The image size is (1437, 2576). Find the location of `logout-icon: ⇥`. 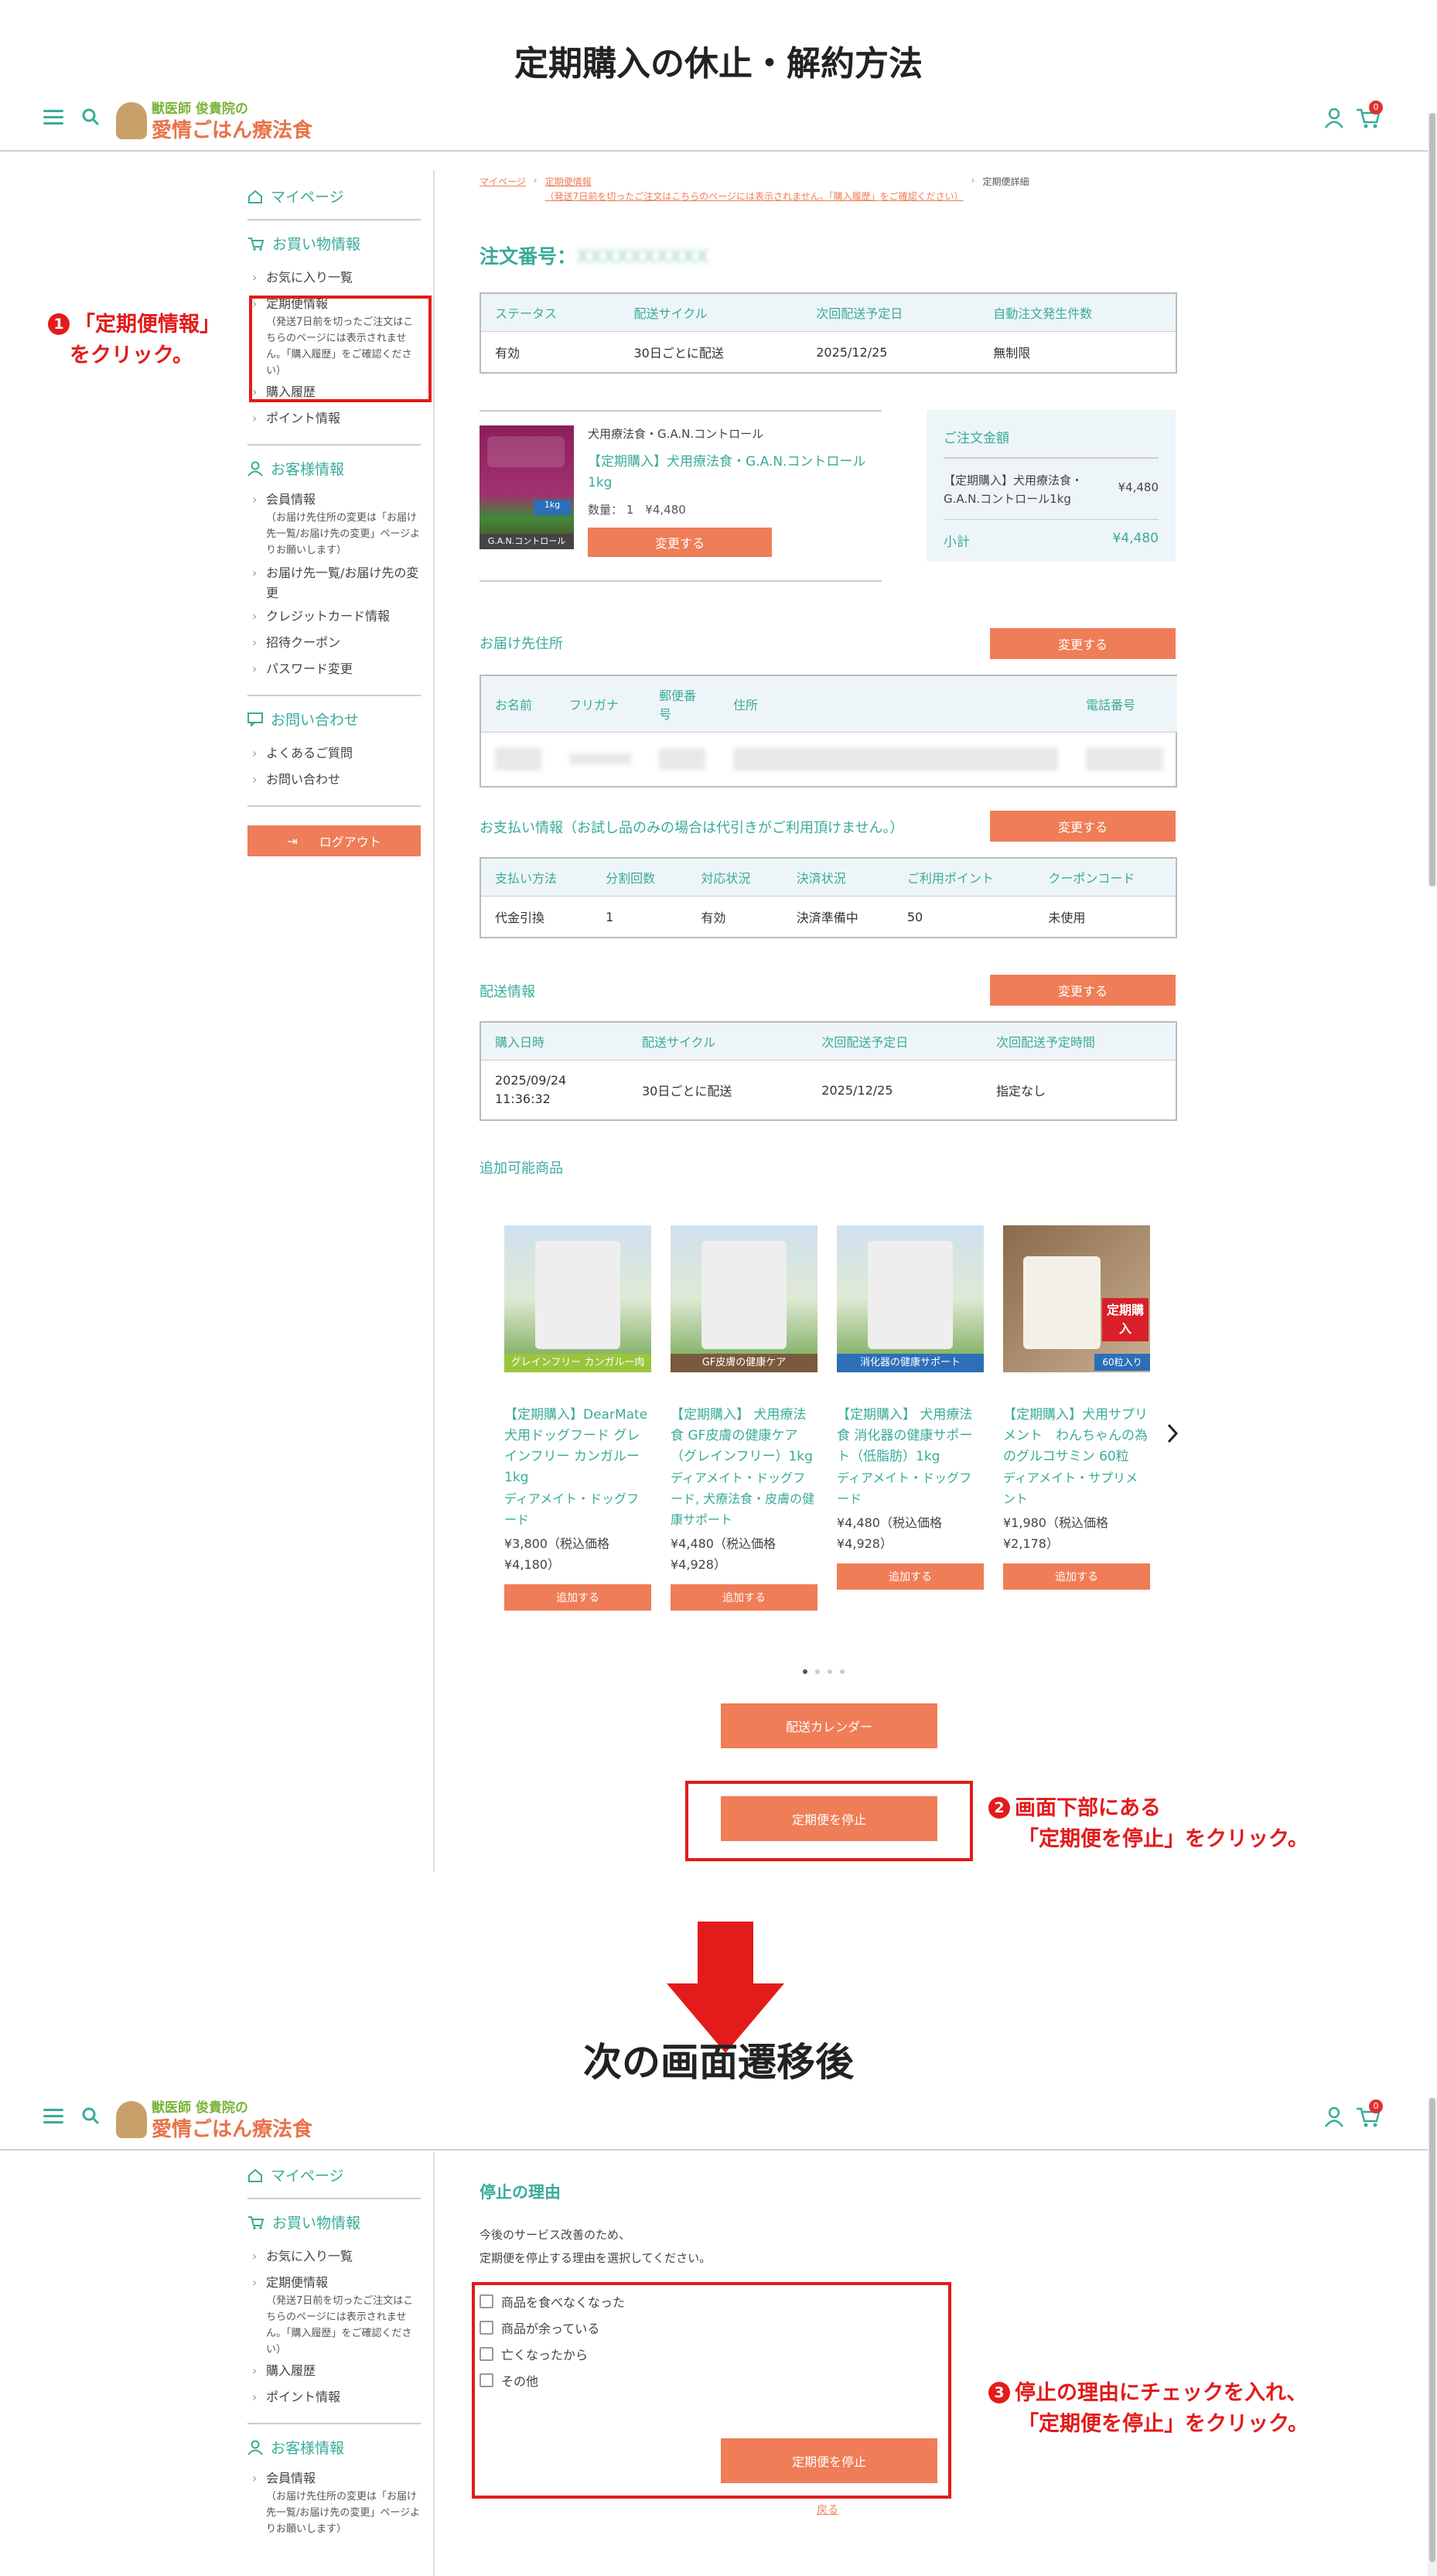

logout-icon: ⇥ is located at coordinates (292, 841).